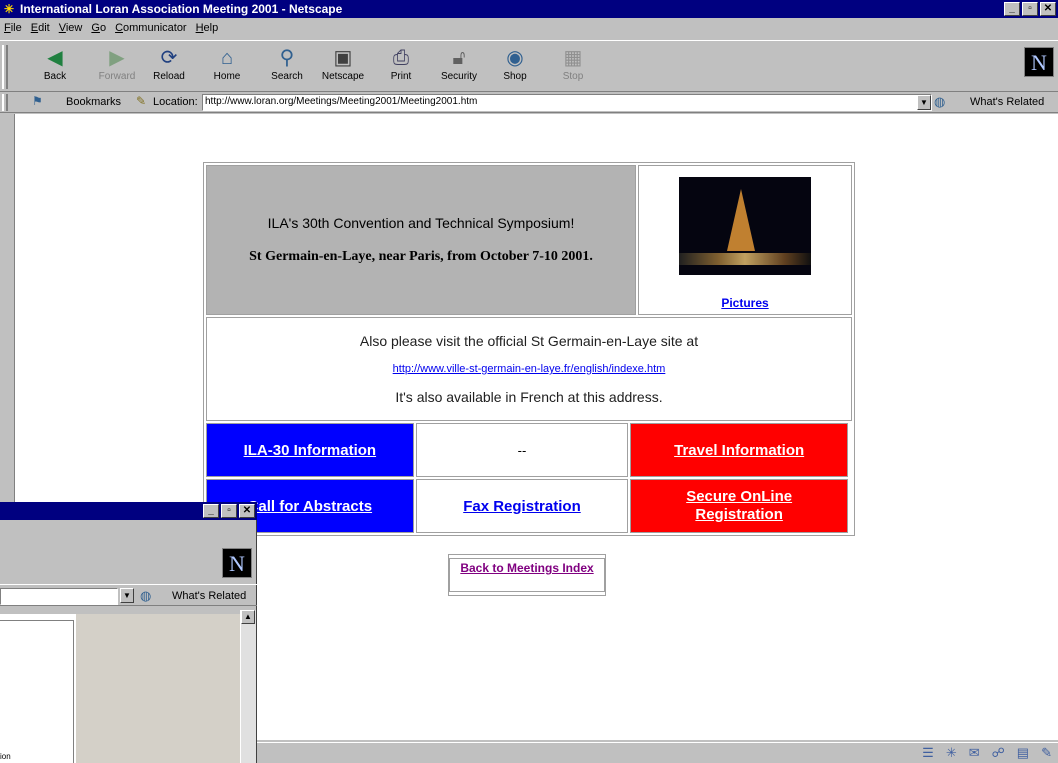  I want to click on menu-view: View, so click(71, 28).